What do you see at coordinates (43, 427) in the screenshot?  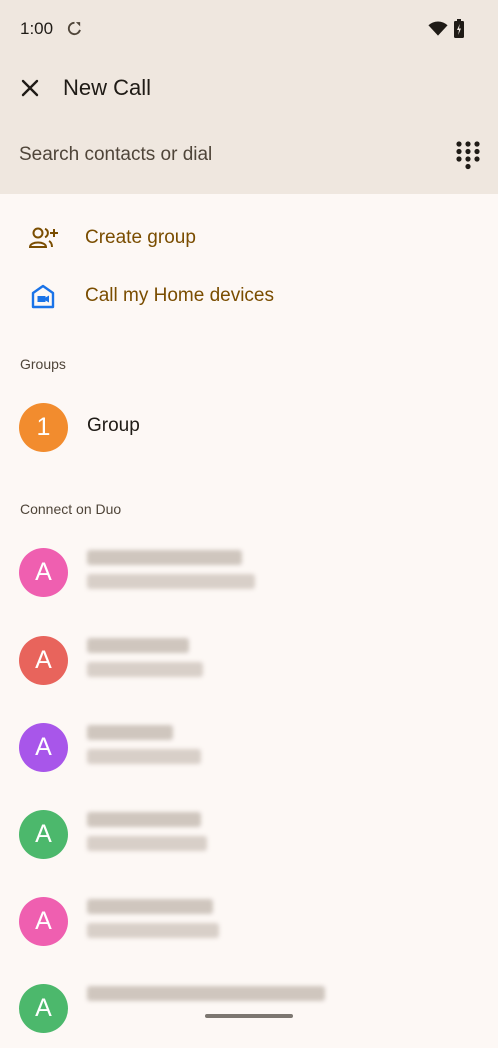 I see `avatar: 1` at bounding box center [43, 427].